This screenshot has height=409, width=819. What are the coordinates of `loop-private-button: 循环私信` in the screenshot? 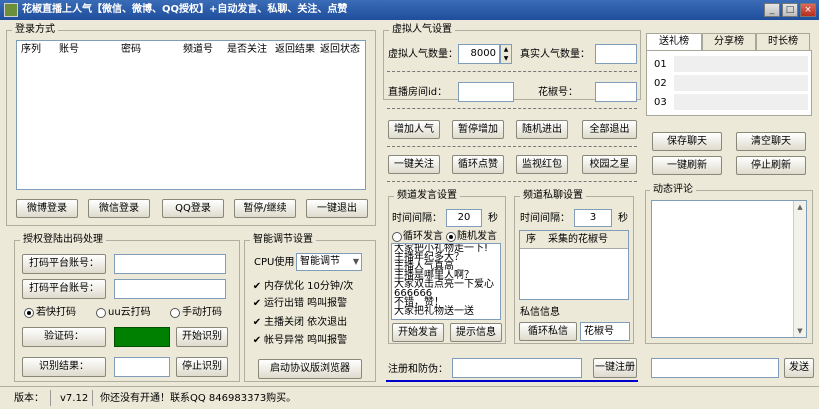 It's located at (548, 331).